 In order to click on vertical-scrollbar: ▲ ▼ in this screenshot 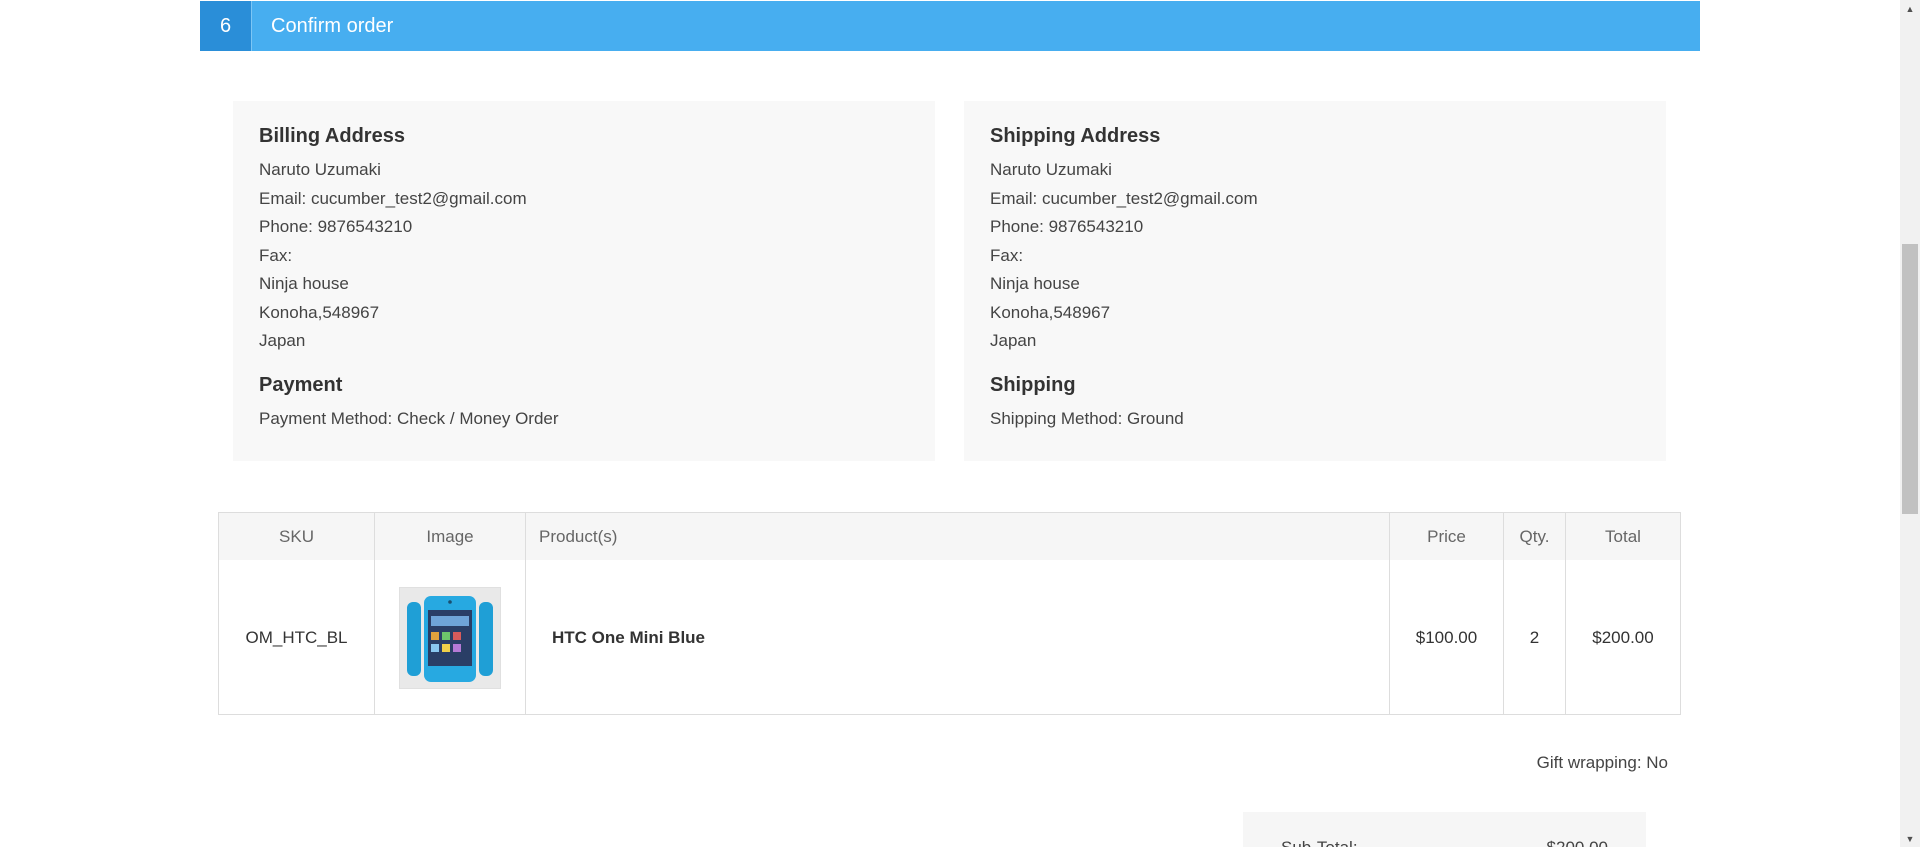, I will do `click(1910, 423)`.